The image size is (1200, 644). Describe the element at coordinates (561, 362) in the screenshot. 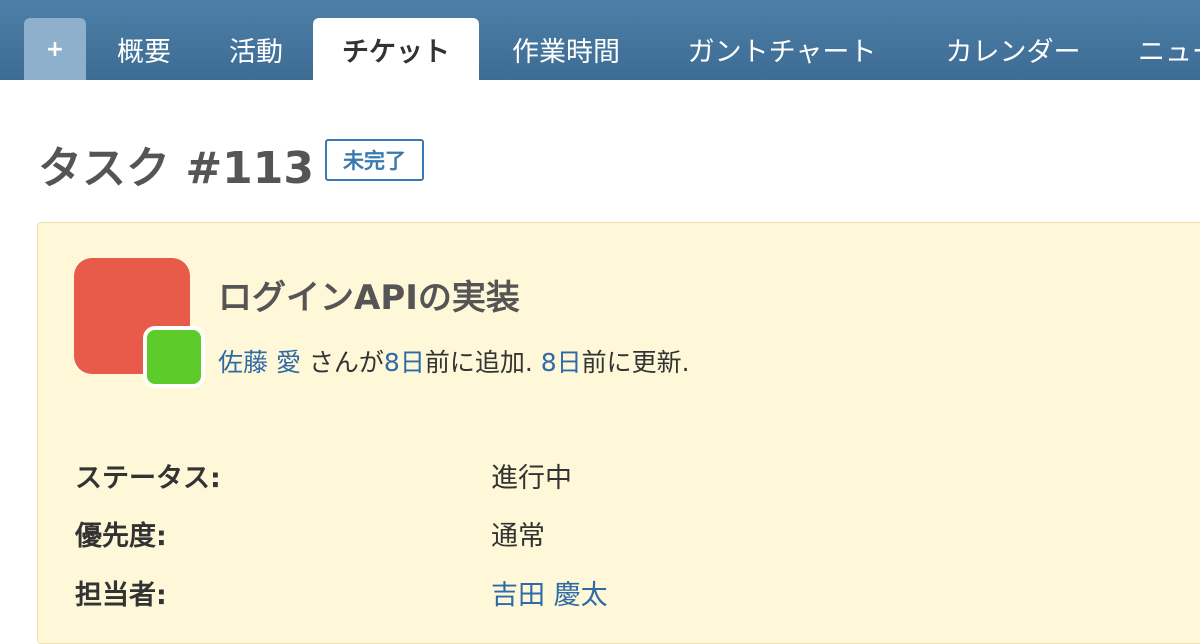

I see `updated-ago-link: 8日` at that location.